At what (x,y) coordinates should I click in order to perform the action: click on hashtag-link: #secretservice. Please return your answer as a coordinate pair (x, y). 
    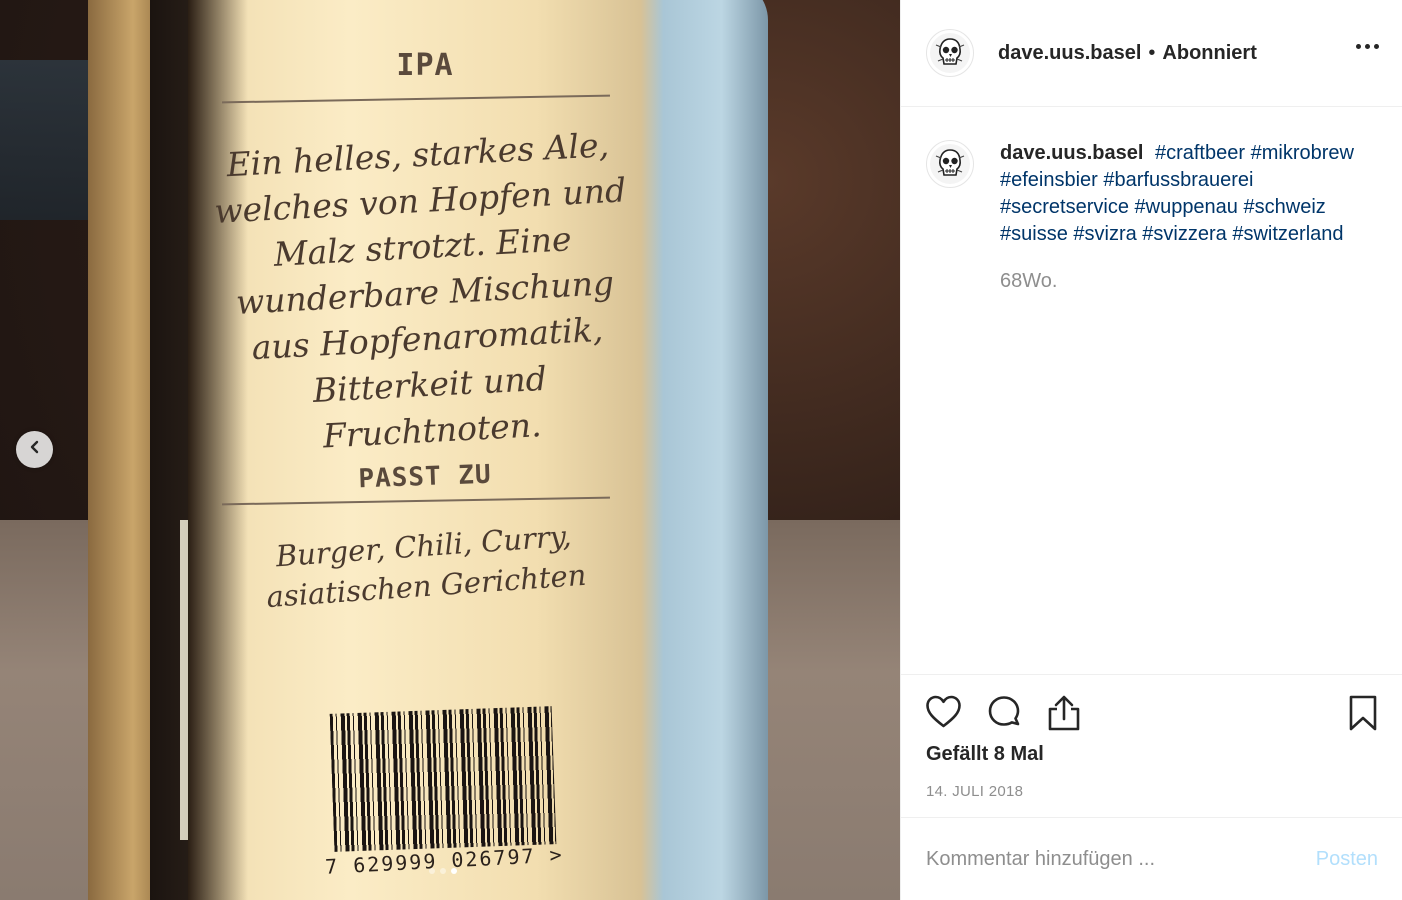
    Looking at the image, I should click on (1064, 207).